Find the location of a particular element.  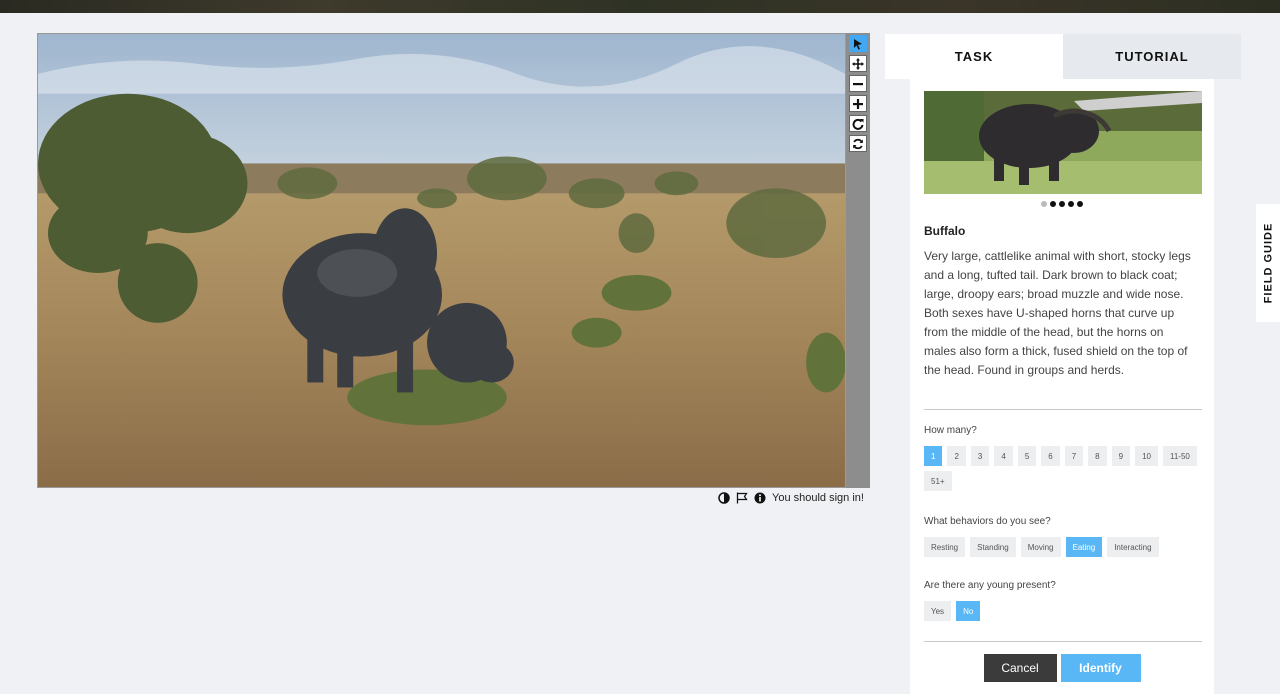

field-guide-tab: FIELD GUIDE is located at coordinates (1268, 263).